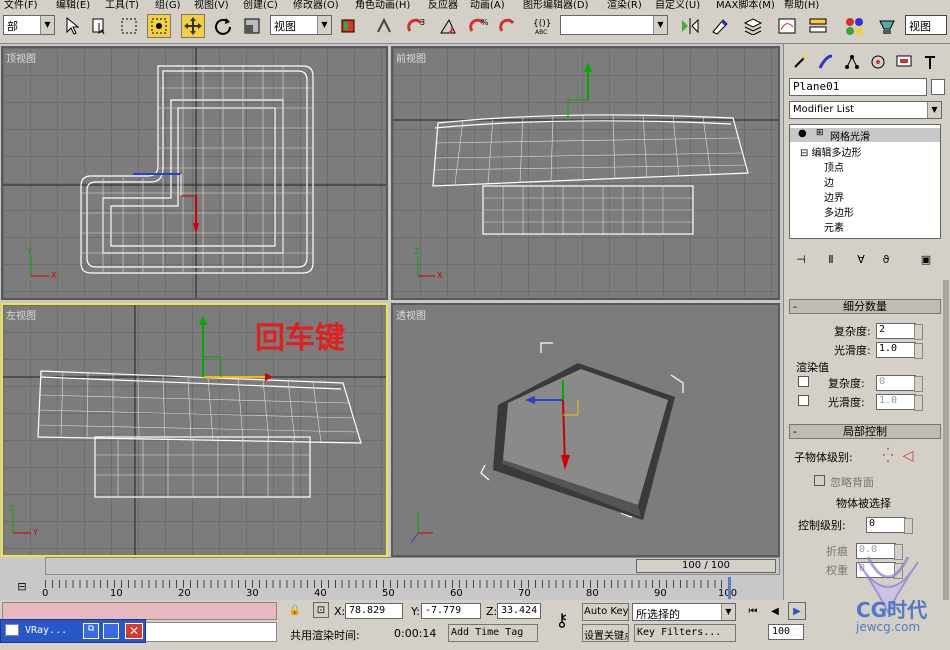 The width and height of the screenshot is (950, 650). Describe the element at coordinates (706, 566) in the screenshot. I see `time-slider-thumb: 100 / 100` at that location.